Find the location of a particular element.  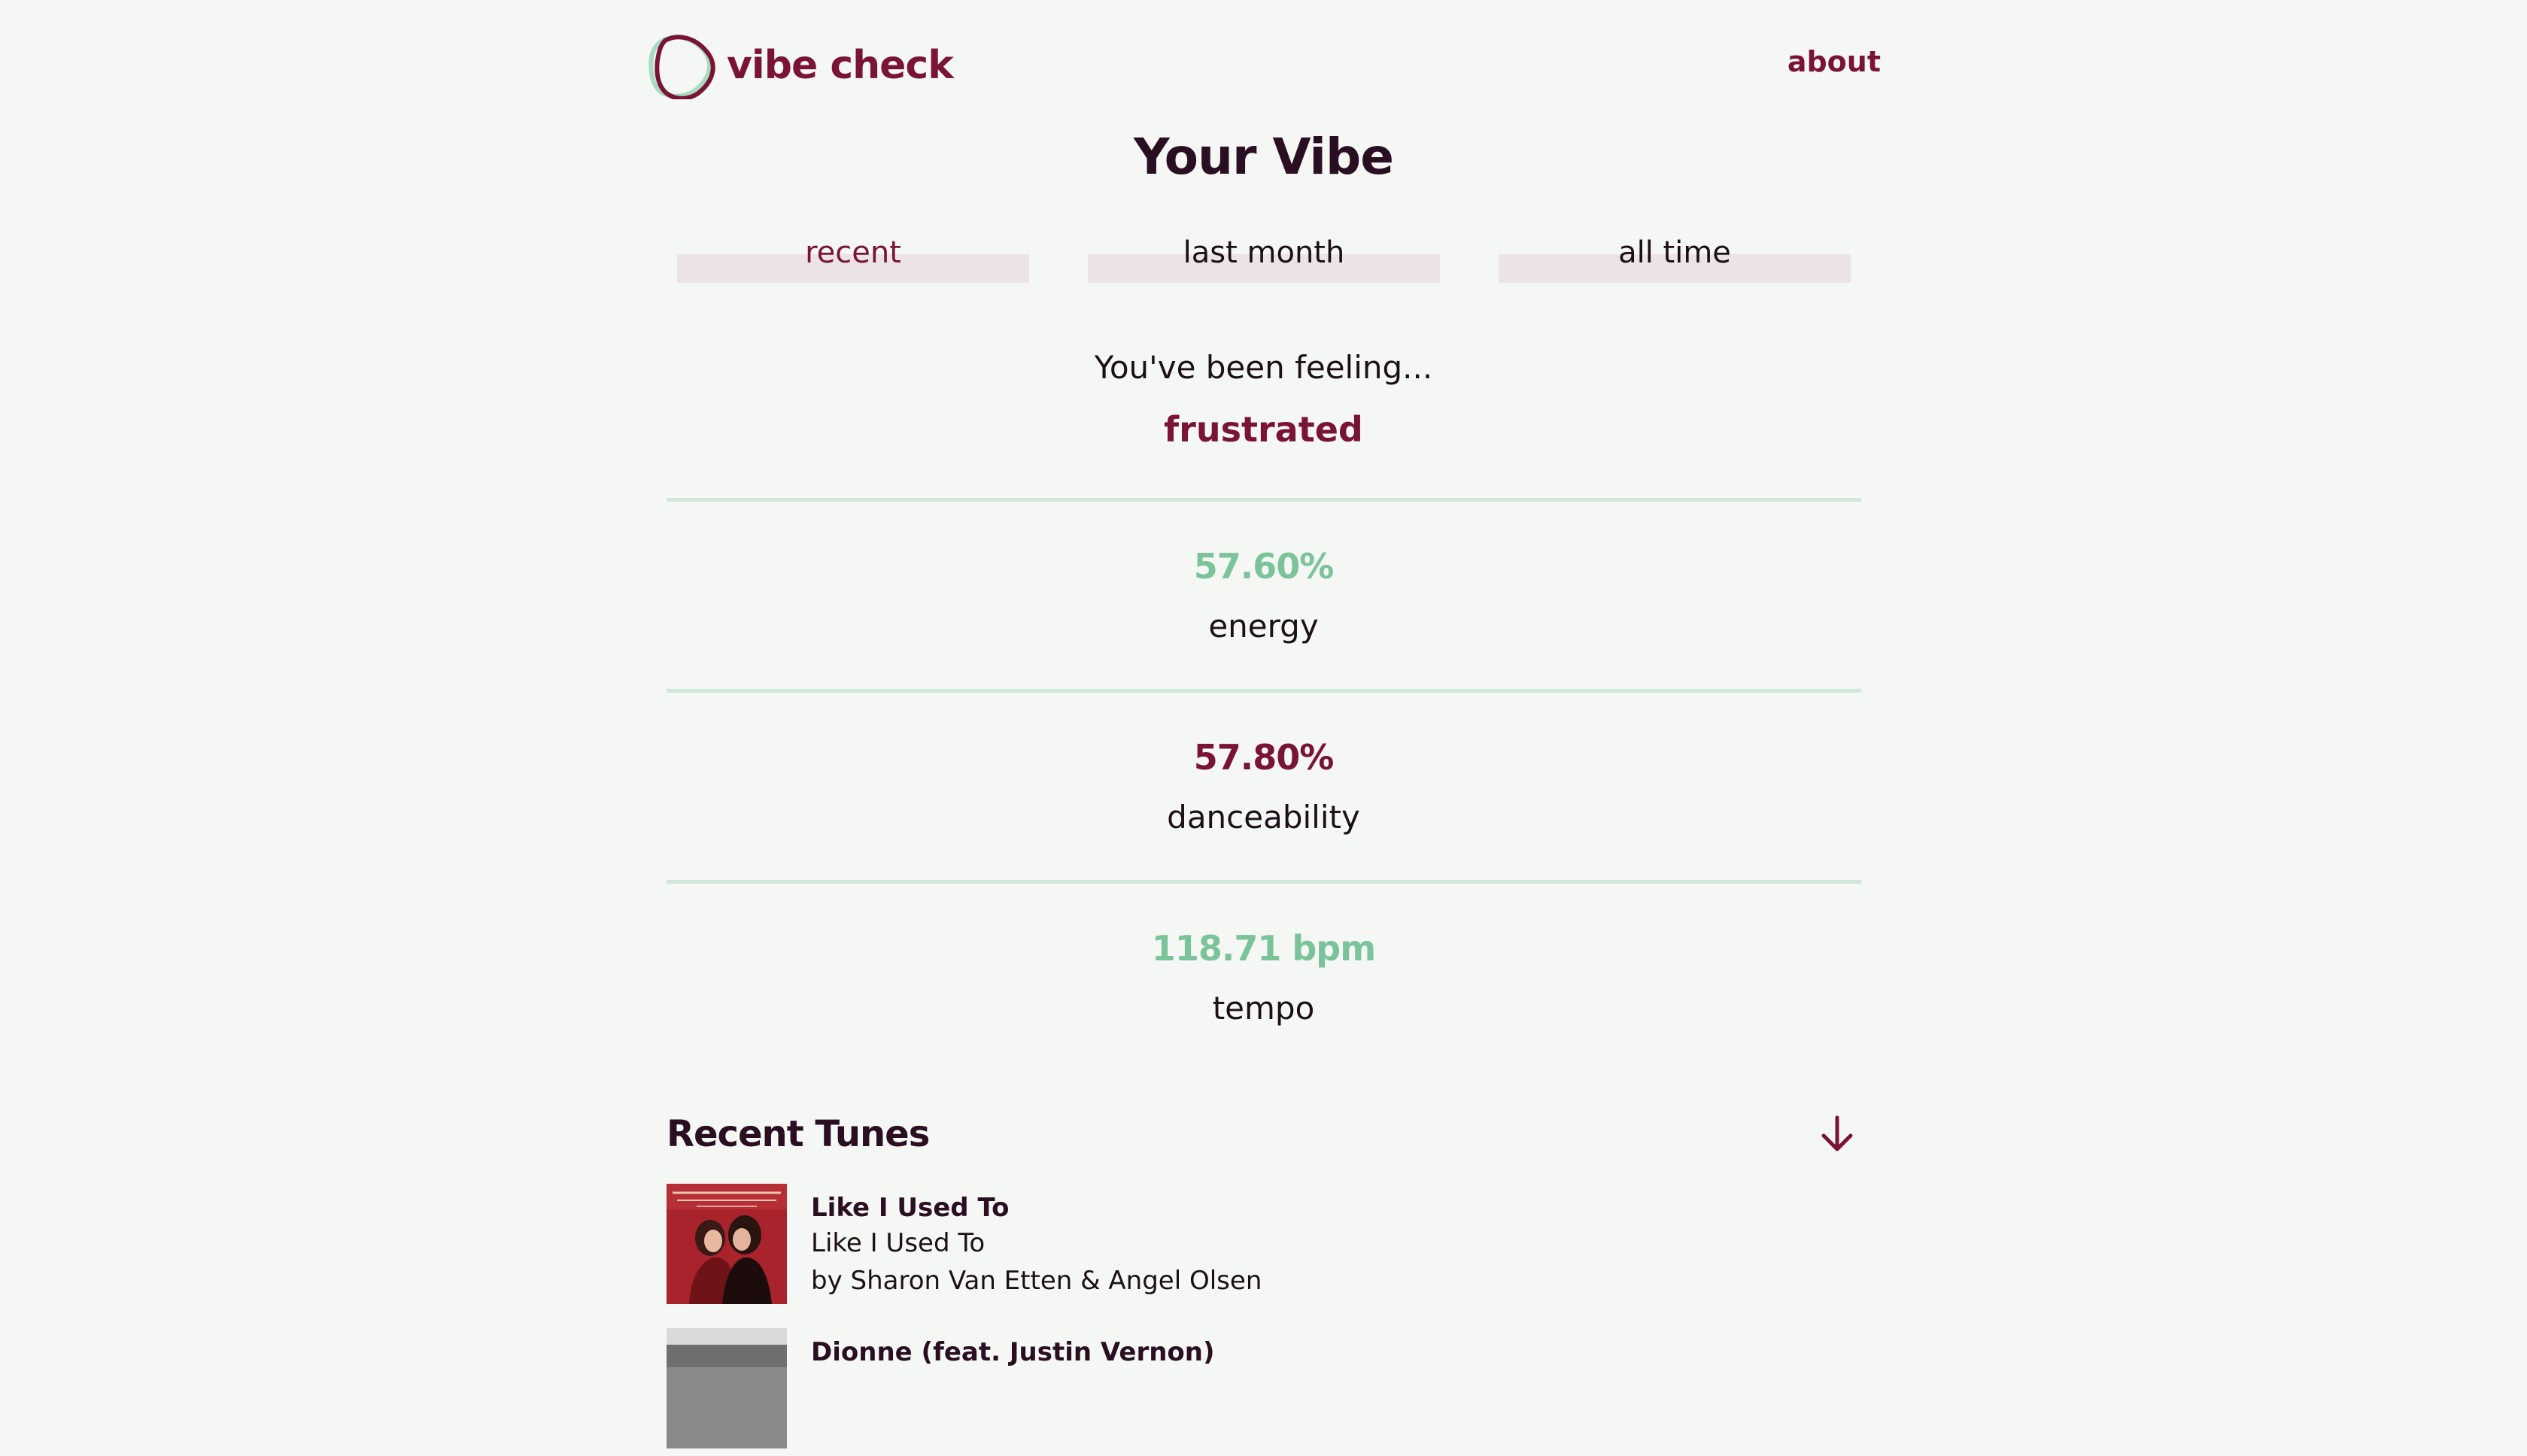

track-item: Dionne (feat. Justin Vernon) is located at coordinates (1193, 1392).